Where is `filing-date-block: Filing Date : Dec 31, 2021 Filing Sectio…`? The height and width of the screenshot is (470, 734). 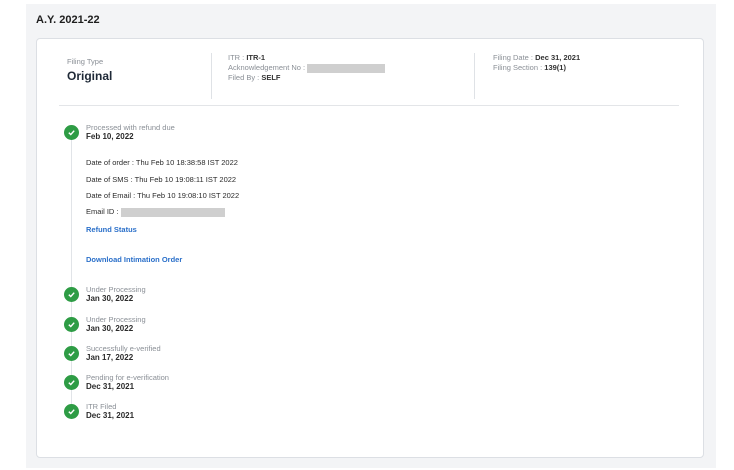
filing-date-block: Filing Date : Dec 31, 2021 Filing Sectio… is located at coordinates (527, 76).